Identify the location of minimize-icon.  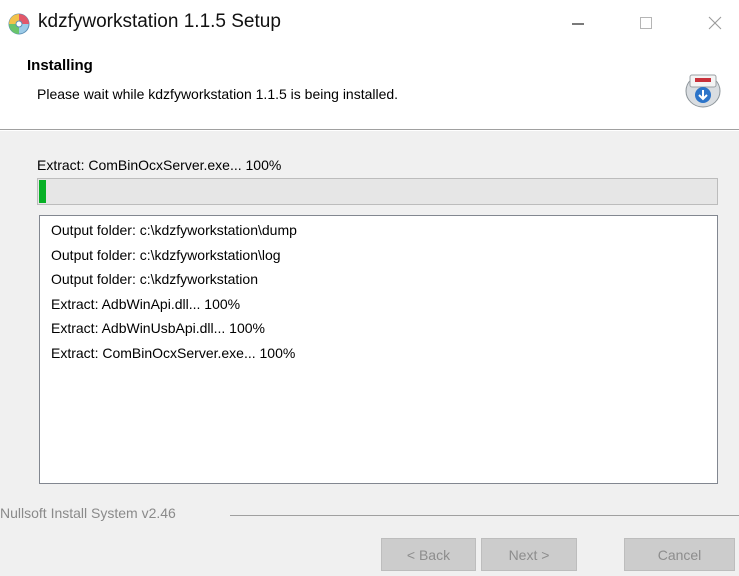
(578, 24).